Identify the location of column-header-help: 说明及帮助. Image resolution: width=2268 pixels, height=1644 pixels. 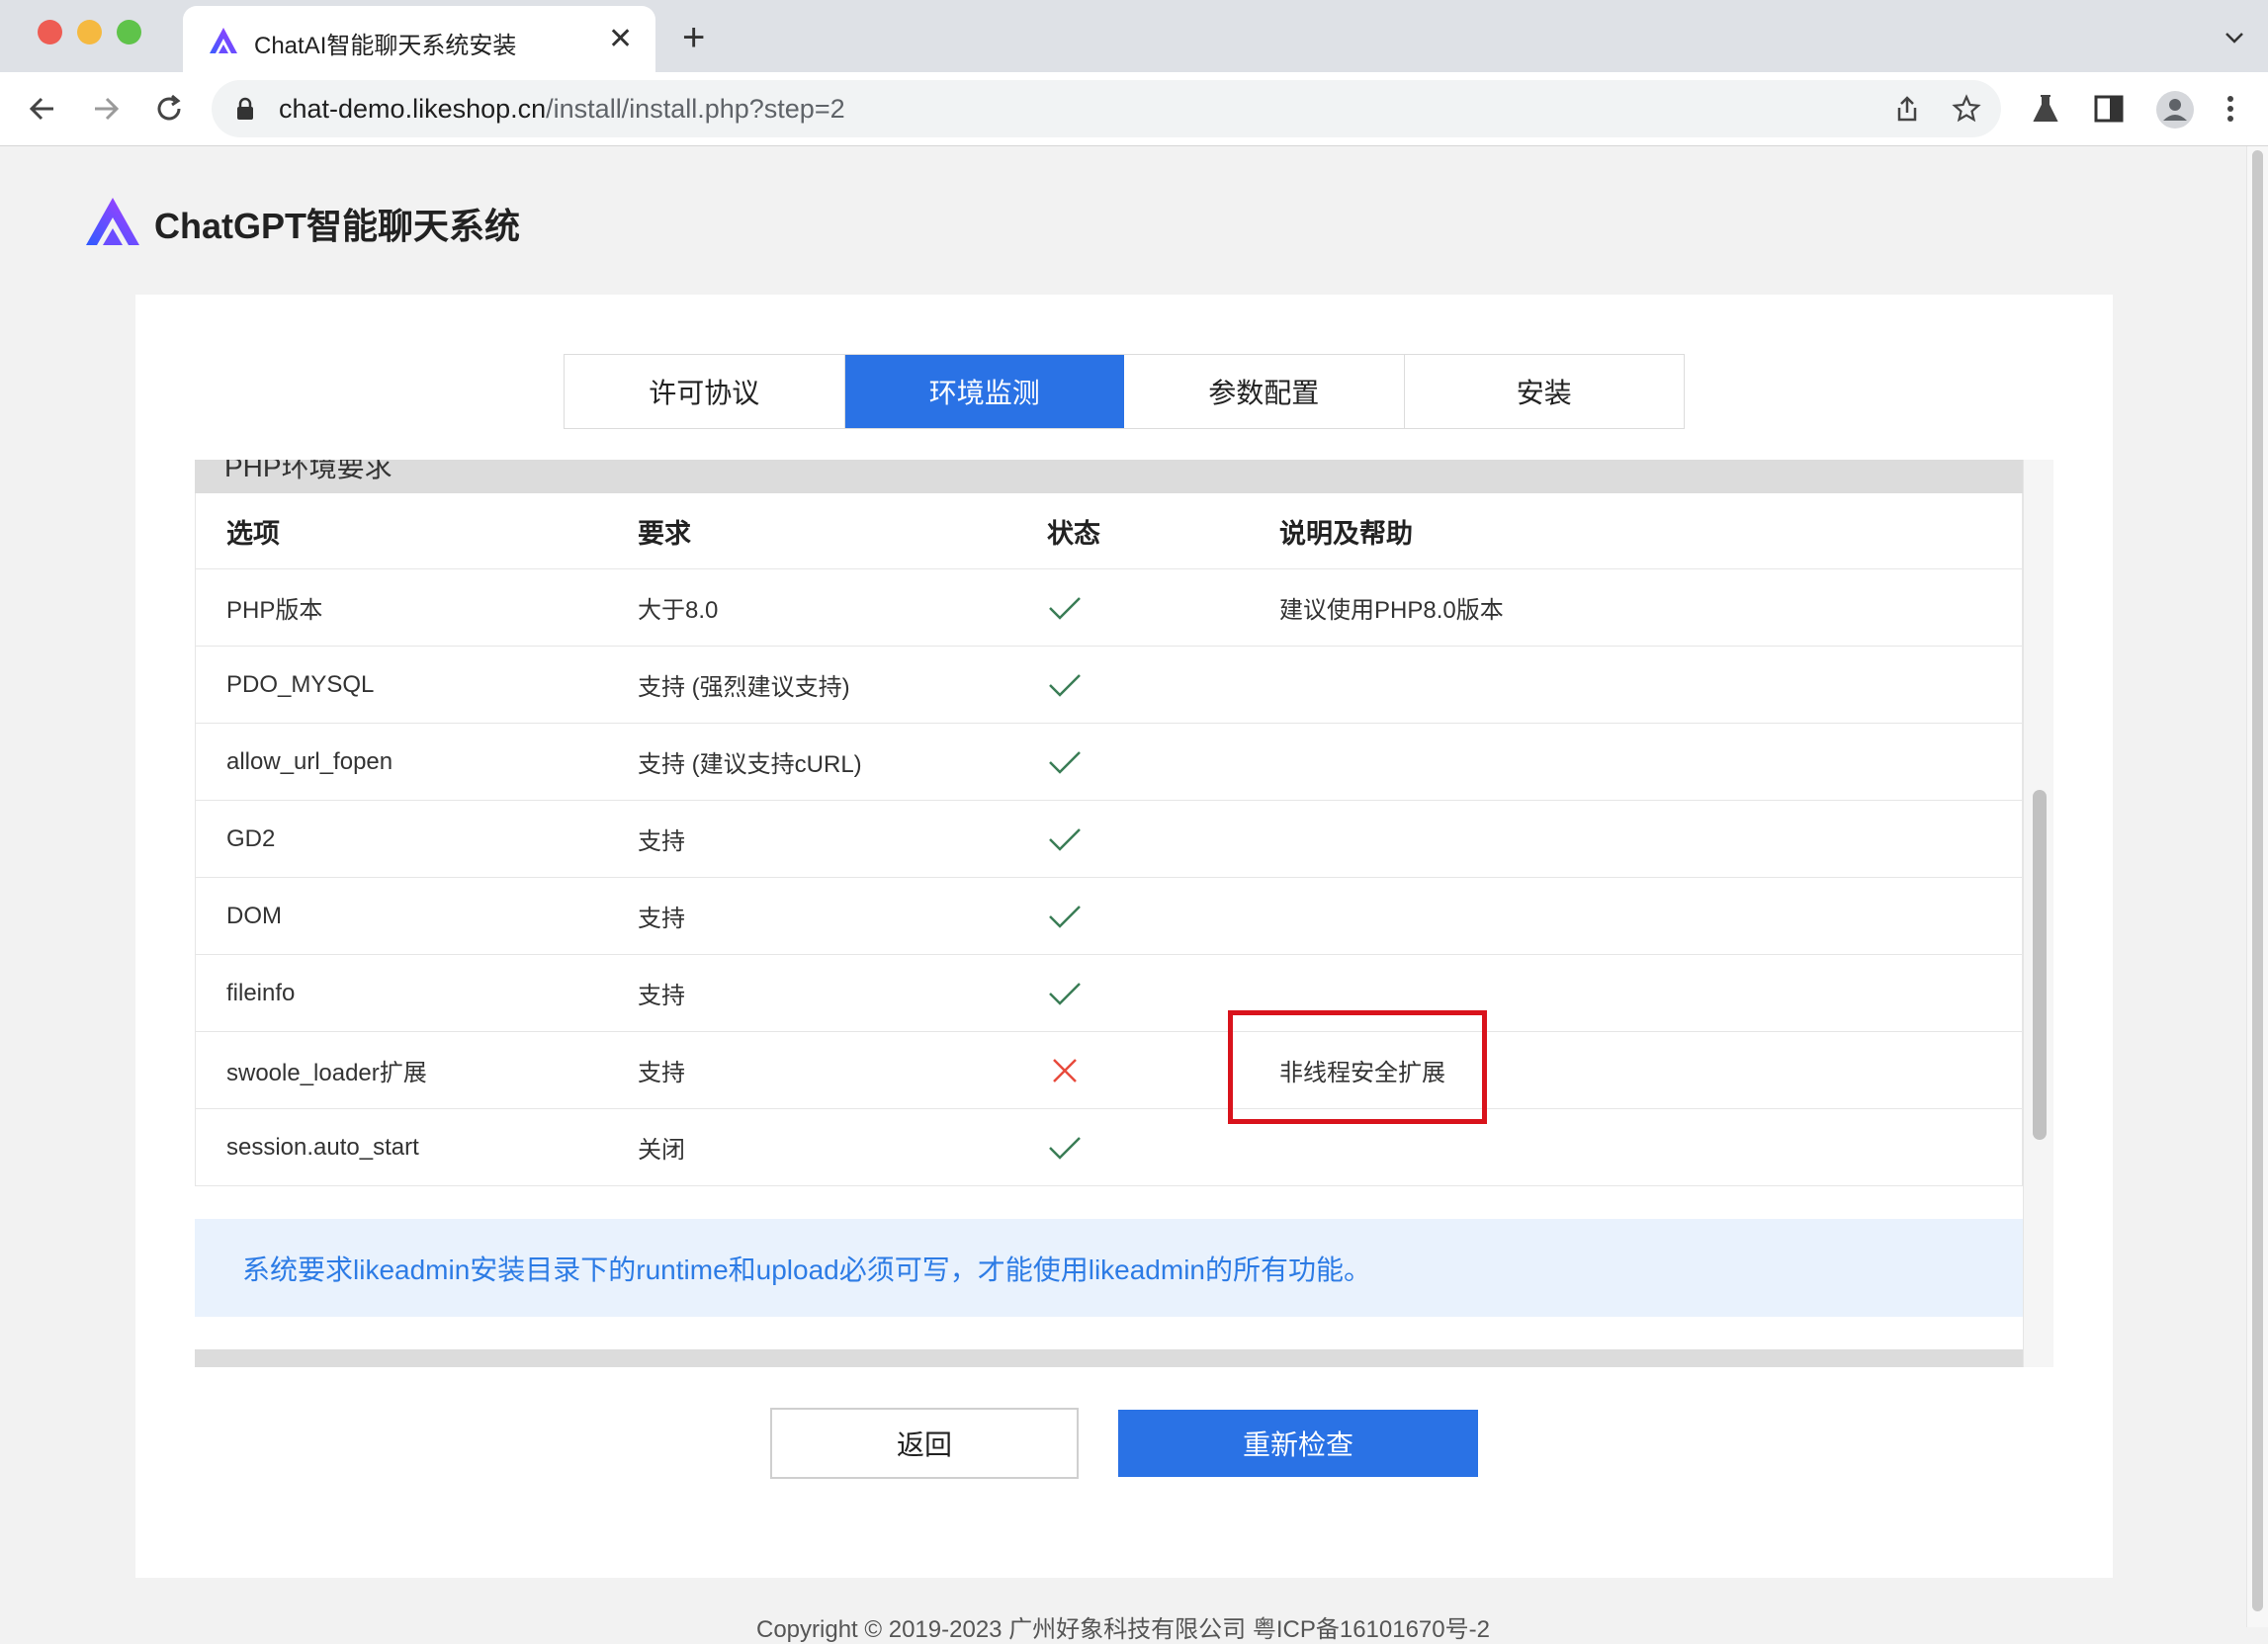
(1346, 533).